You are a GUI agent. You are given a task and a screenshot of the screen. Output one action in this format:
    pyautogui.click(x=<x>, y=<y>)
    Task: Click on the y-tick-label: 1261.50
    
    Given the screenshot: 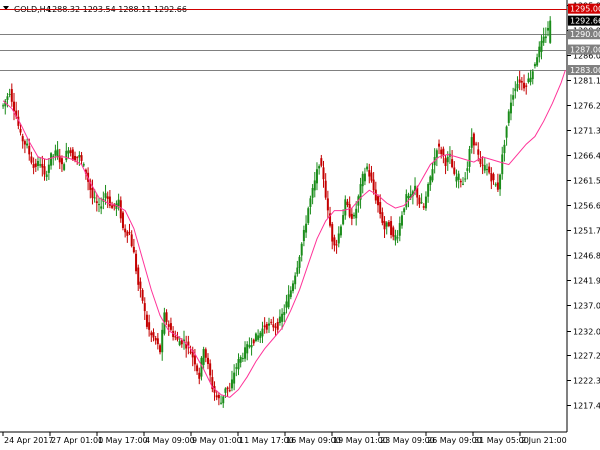 What is the action you would take?
    pyautogui.click(x=586, y=181)
    